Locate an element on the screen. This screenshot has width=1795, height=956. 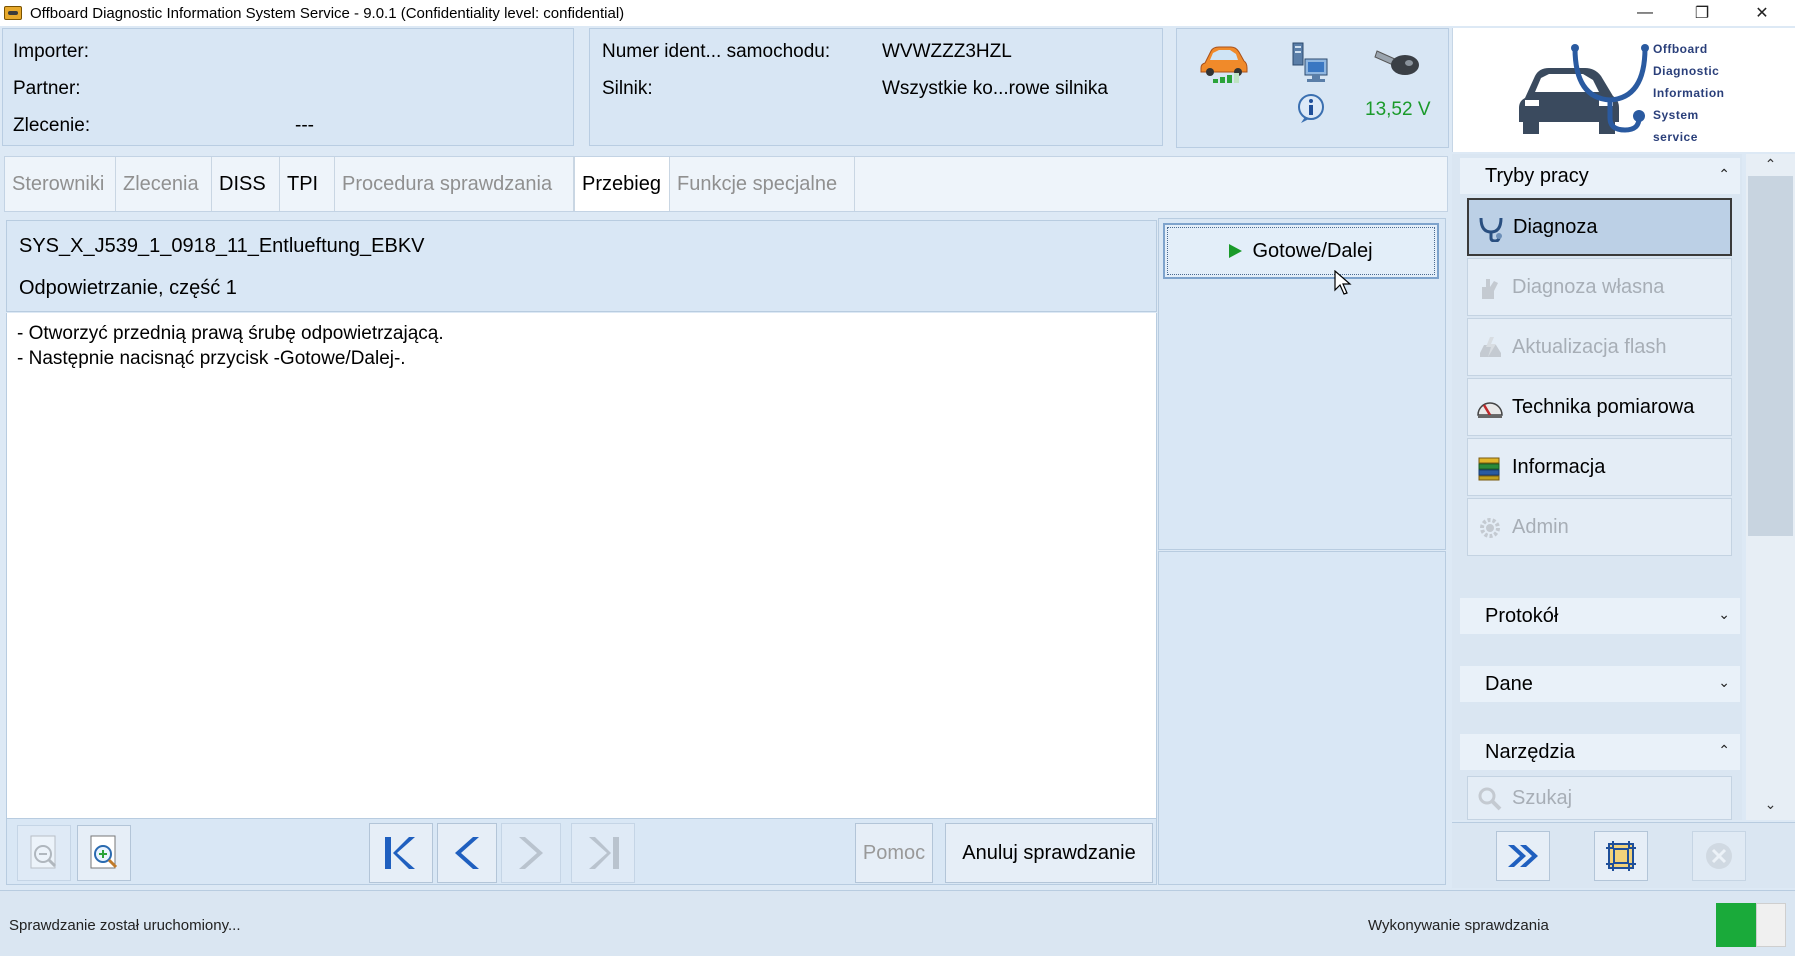
gear-icon is located at coordinates (1490, 528).